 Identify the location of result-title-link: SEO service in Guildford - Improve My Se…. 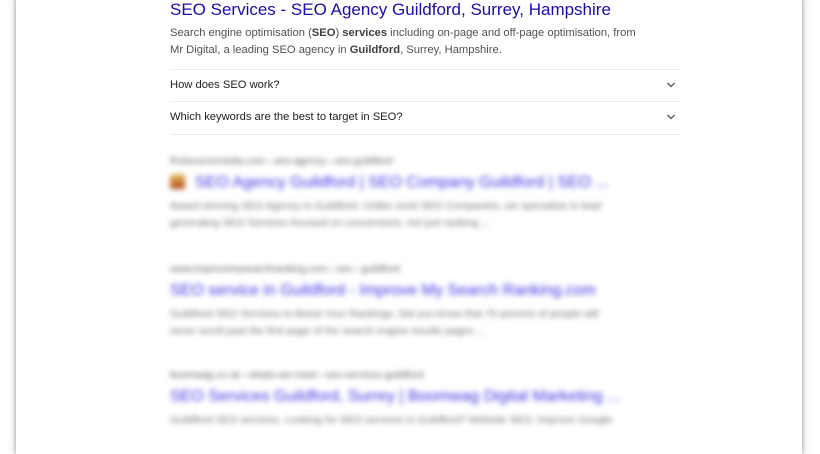
(425, 291).